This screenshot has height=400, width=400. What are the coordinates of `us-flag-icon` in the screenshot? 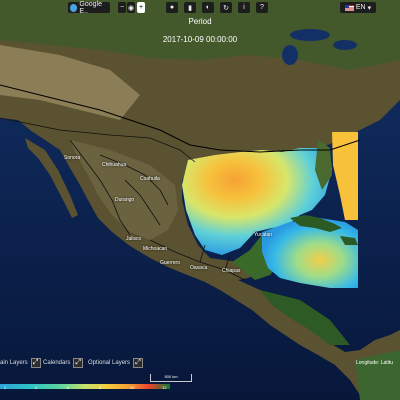 It's located at (349, 7).